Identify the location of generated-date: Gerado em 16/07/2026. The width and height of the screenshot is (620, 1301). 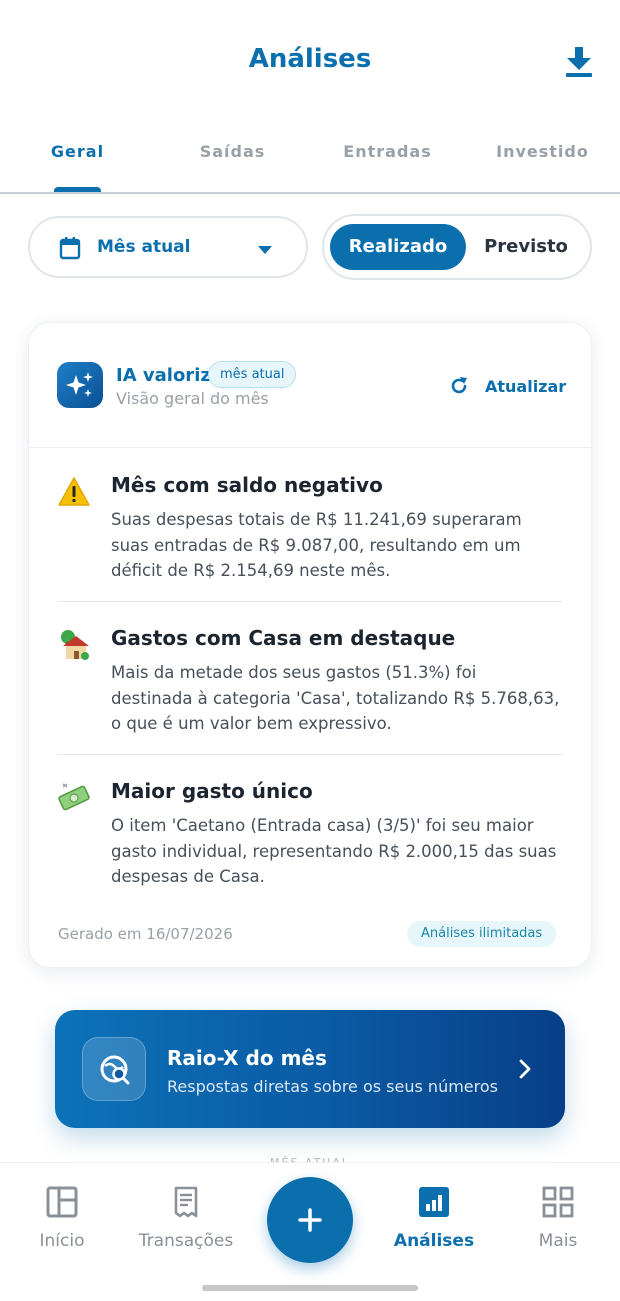
(145, 934).